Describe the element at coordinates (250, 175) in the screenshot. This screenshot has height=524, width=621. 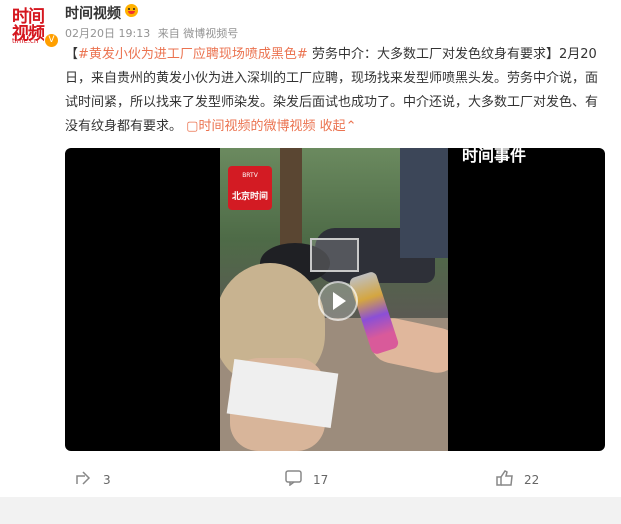
I see `logo-top-text: BRTV` at that location.